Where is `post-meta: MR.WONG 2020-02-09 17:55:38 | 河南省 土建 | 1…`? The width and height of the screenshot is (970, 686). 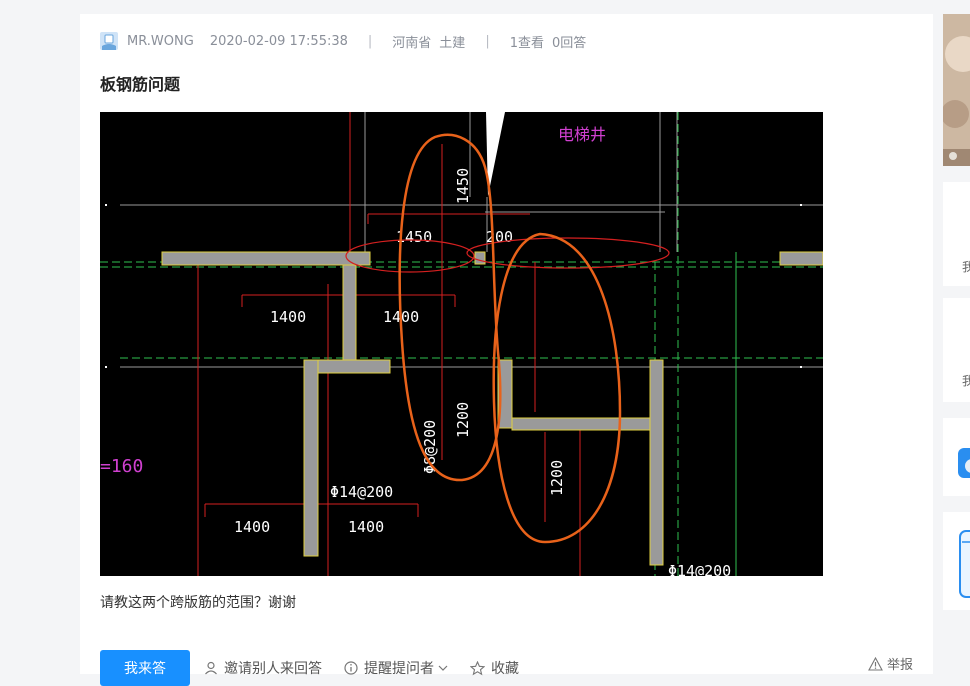 post-meta: MR.WONG 2020-02-09 17:55:38 | 河南省 土建 | 1… is located at coordinates (343, 41).